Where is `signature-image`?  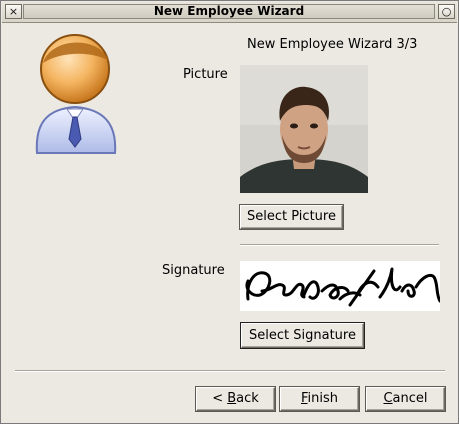
signature-image is located at coordinates (340, 286).